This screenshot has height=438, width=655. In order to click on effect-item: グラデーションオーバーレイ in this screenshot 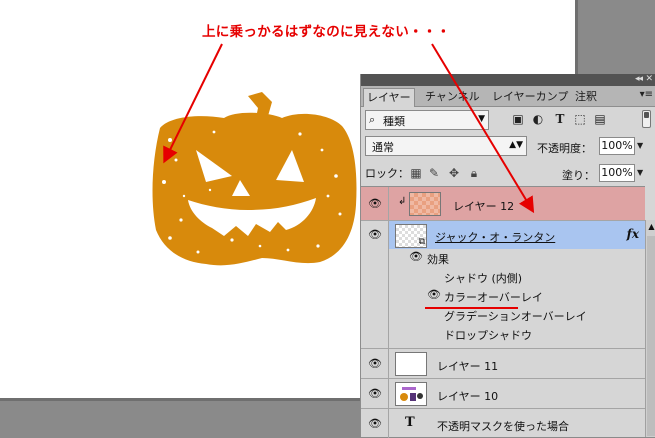, I will do `click(515, 316)`.